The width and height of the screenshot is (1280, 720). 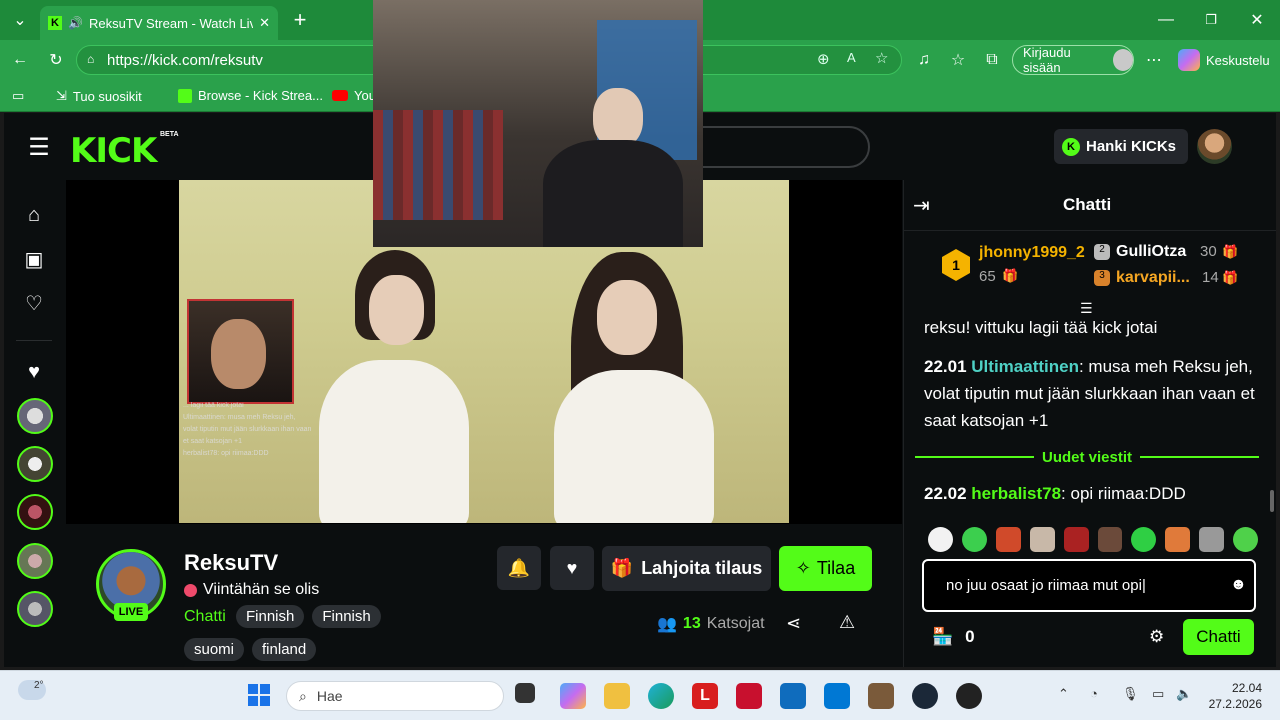 I want to click on signin-button: Kirjaudu sisään, so click(x=1073, y=60).